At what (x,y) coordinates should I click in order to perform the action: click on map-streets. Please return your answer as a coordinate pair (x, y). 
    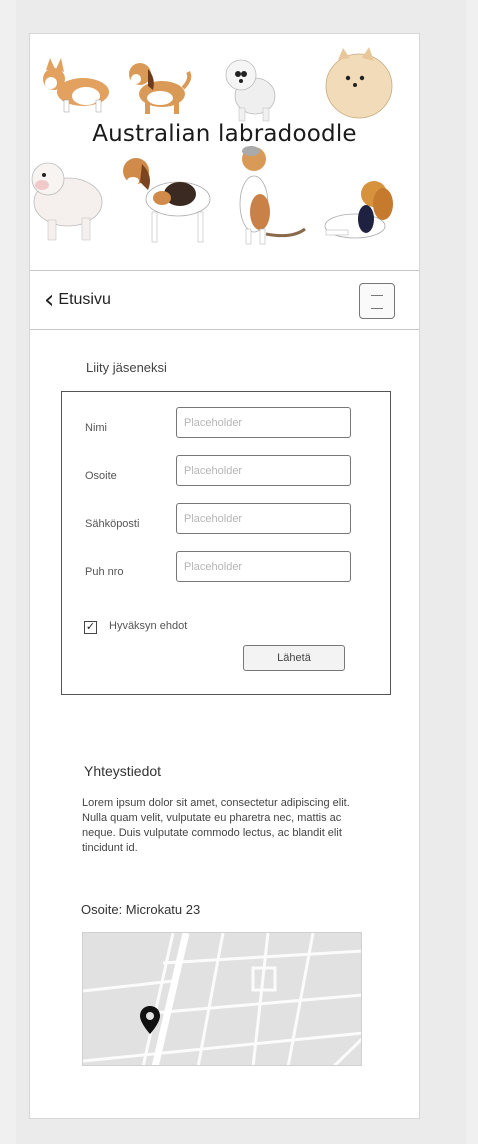
    Looking at the image, I should click on (222, 999).